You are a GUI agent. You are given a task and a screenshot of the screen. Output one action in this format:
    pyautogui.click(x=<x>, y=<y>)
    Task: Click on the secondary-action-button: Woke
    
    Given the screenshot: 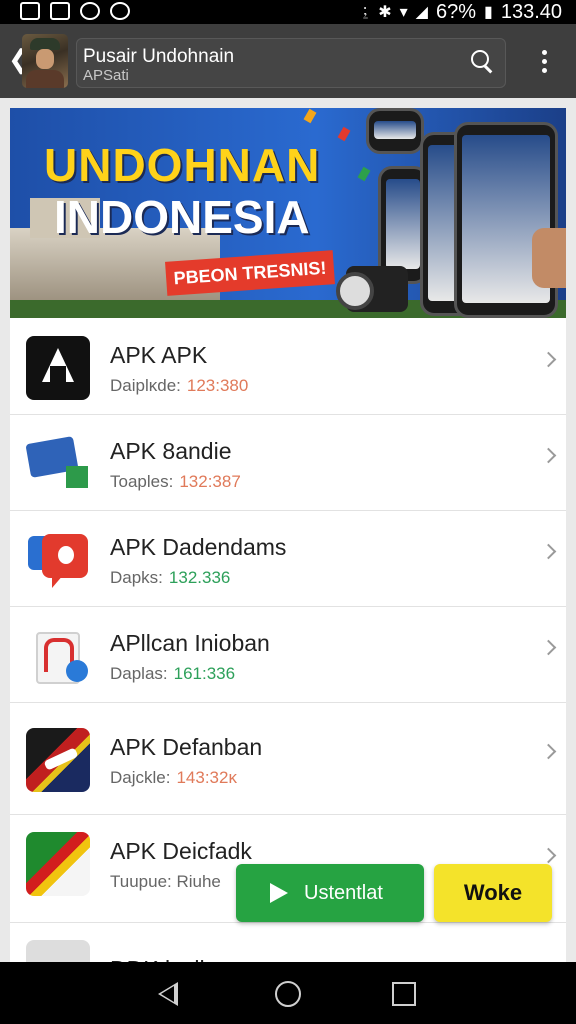 What is the action you would take?
    pyautogui.click(x=493, y=893)
    